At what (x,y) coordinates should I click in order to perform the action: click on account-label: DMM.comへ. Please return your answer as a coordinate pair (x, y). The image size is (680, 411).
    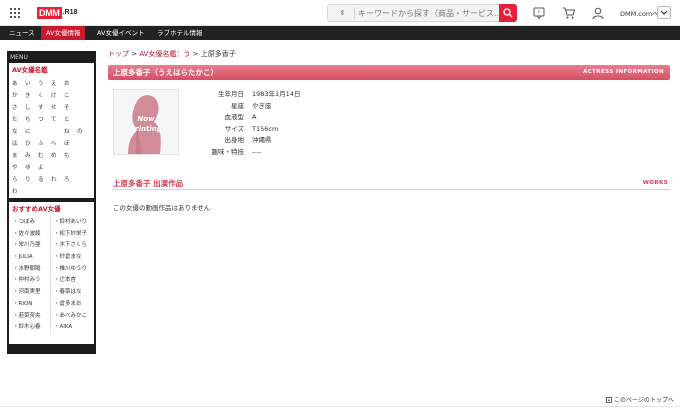
    Looking at the image, I should click on (639, 13).